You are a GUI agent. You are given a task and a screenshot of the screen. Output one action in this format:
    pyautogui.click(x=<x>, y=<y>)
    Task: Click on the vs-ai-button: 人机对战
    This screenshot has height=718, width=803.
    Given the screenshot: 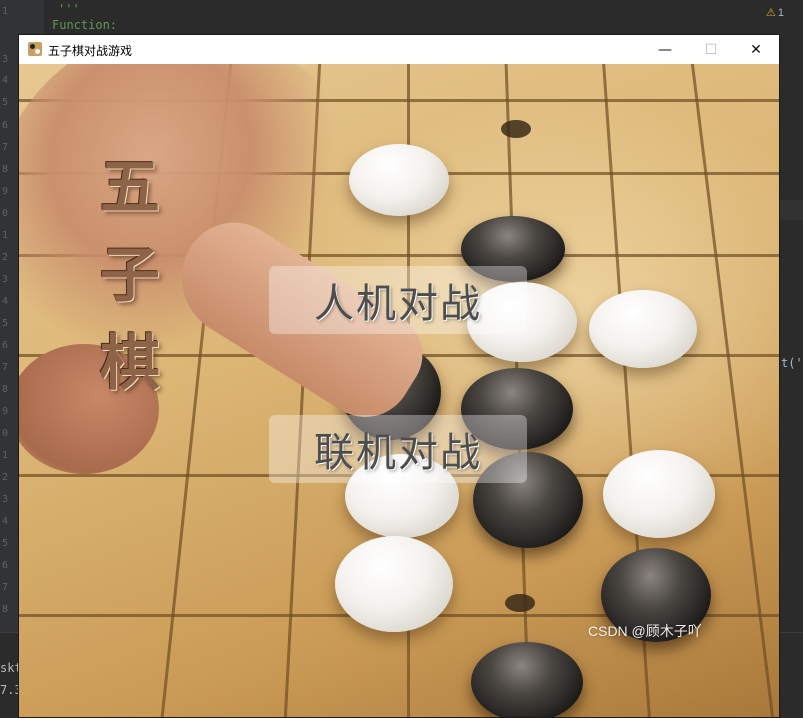 What is the action you would take?
    pyautogui.click(x=398, y=300)
    